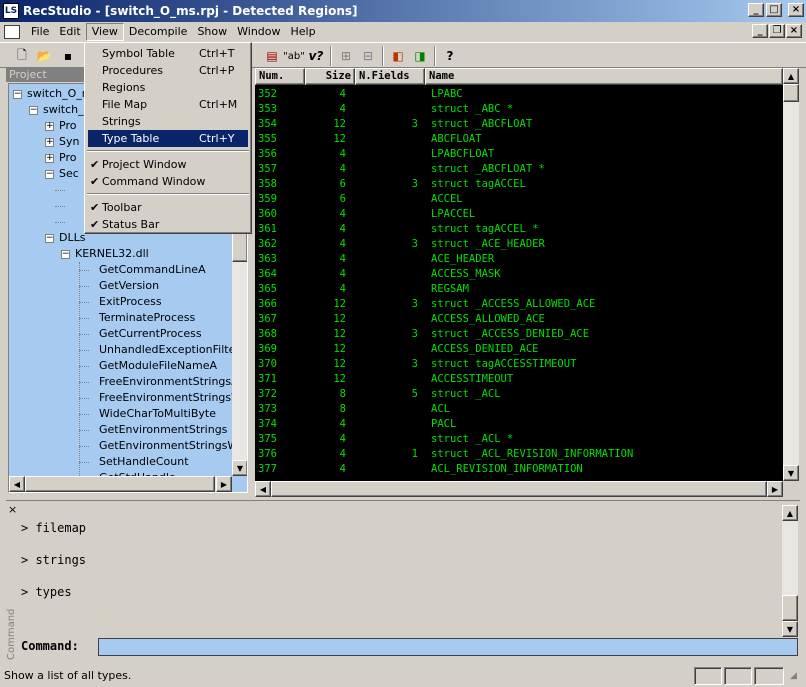  I want to click on col-nfields: N.Fields, so click(390, 76).